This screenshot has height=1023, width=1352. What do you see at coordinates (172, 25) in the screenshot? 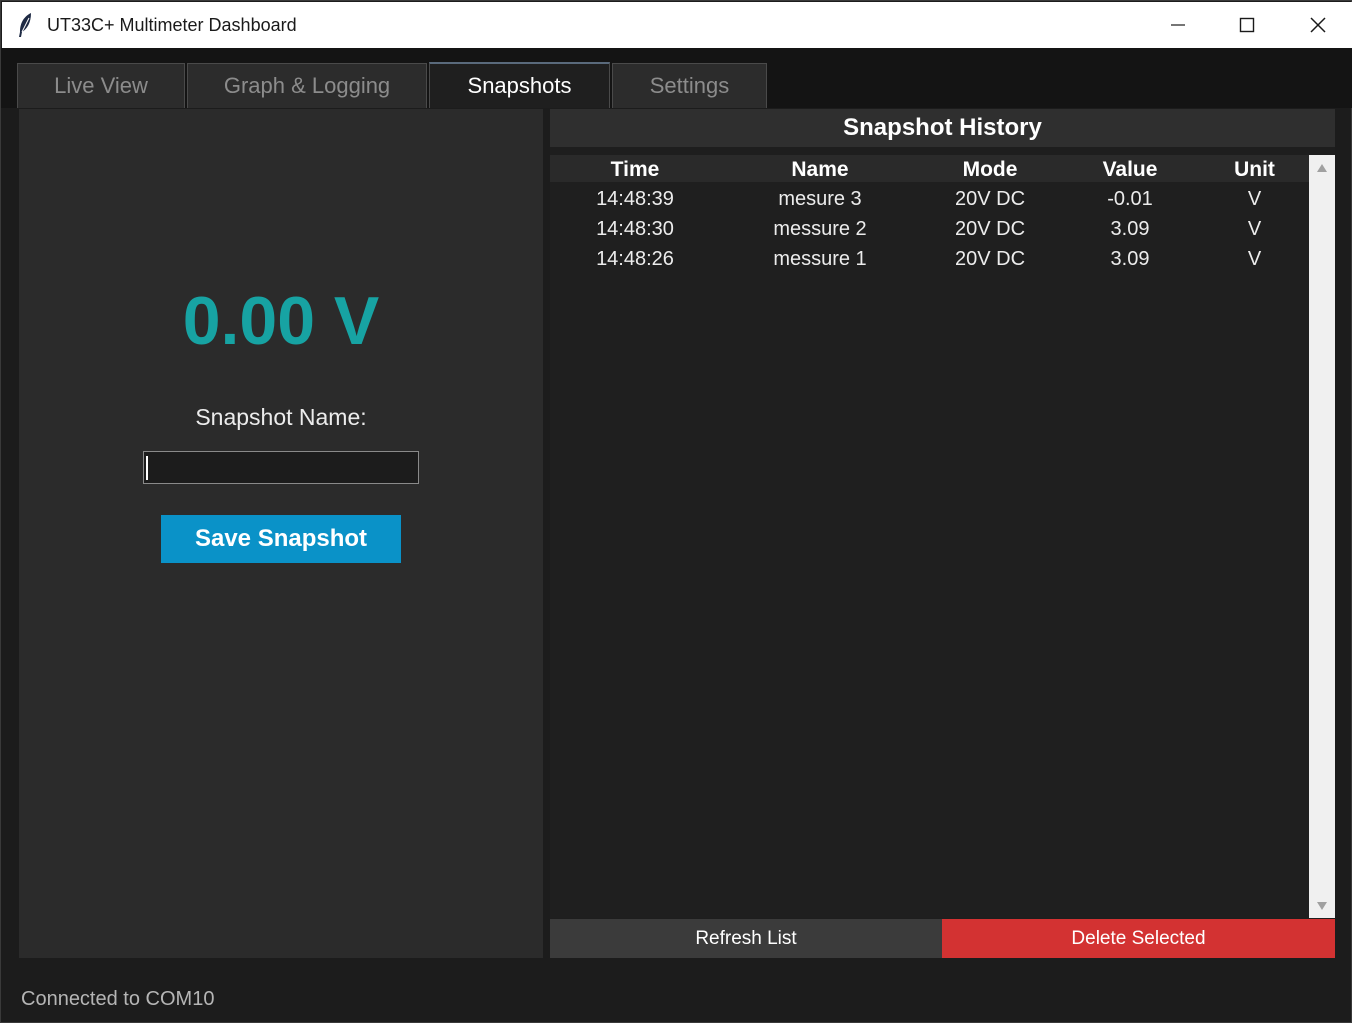
I see `window-title: UT33C+ Multimeter Dashboard` at bounding box center [172, 25].